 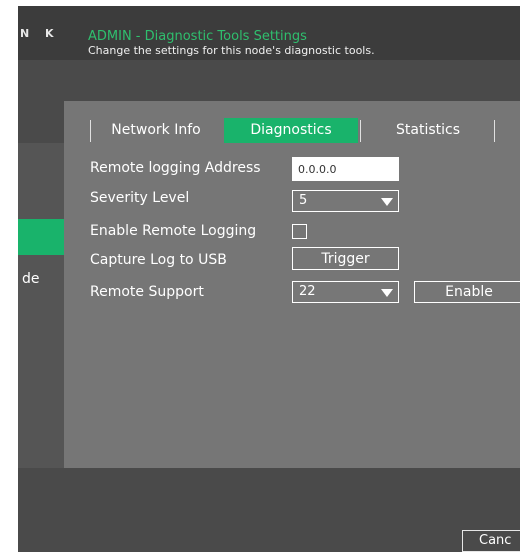 What do you see at coordinates (173, 231) in the screenshot?
I see `enable-remote-logging-label: Enable Remote Logging` at bounding box center [173, 231].